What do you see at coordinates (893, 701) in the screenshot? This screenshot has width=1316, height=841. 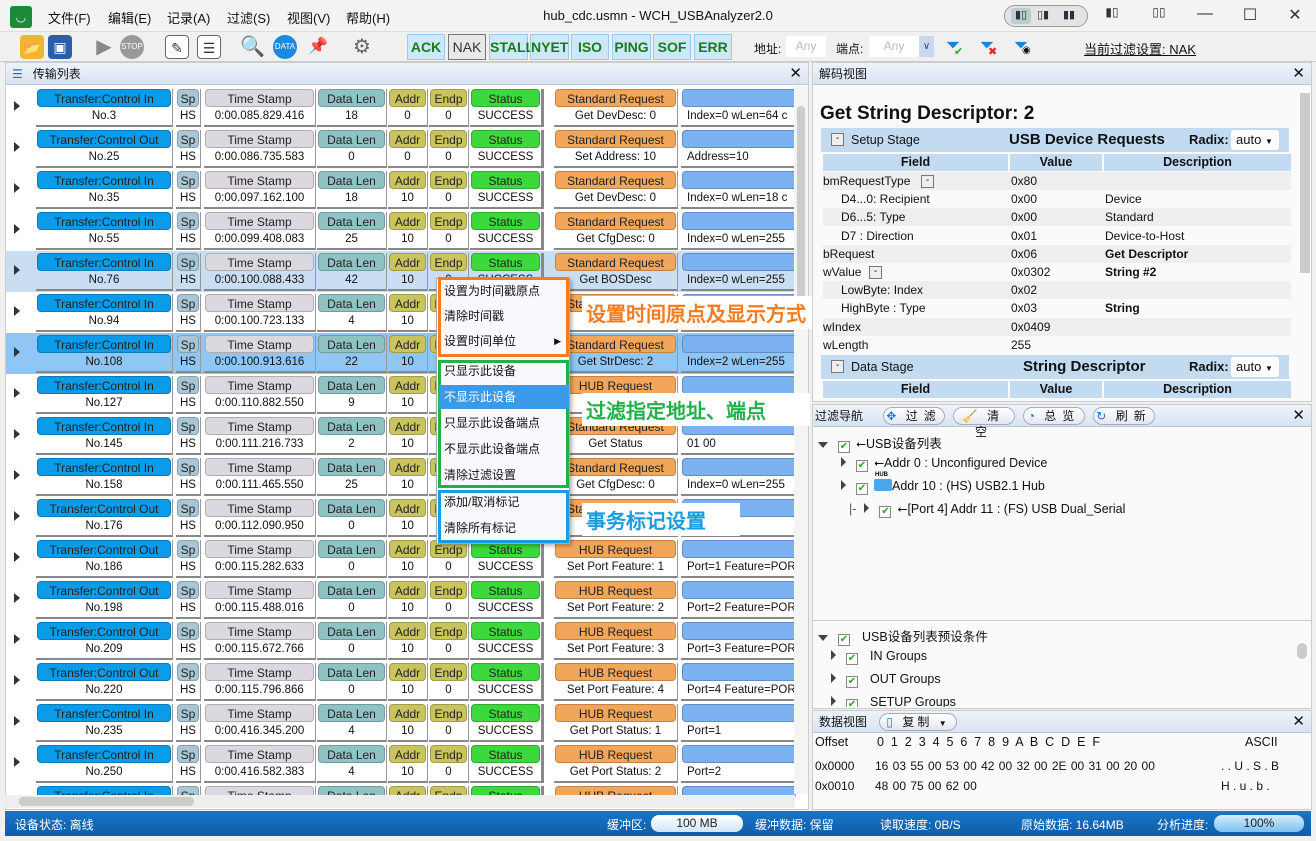 I see `preset-setup-groups: ✔ SETUP Groups` at bounding box center [893, 701].